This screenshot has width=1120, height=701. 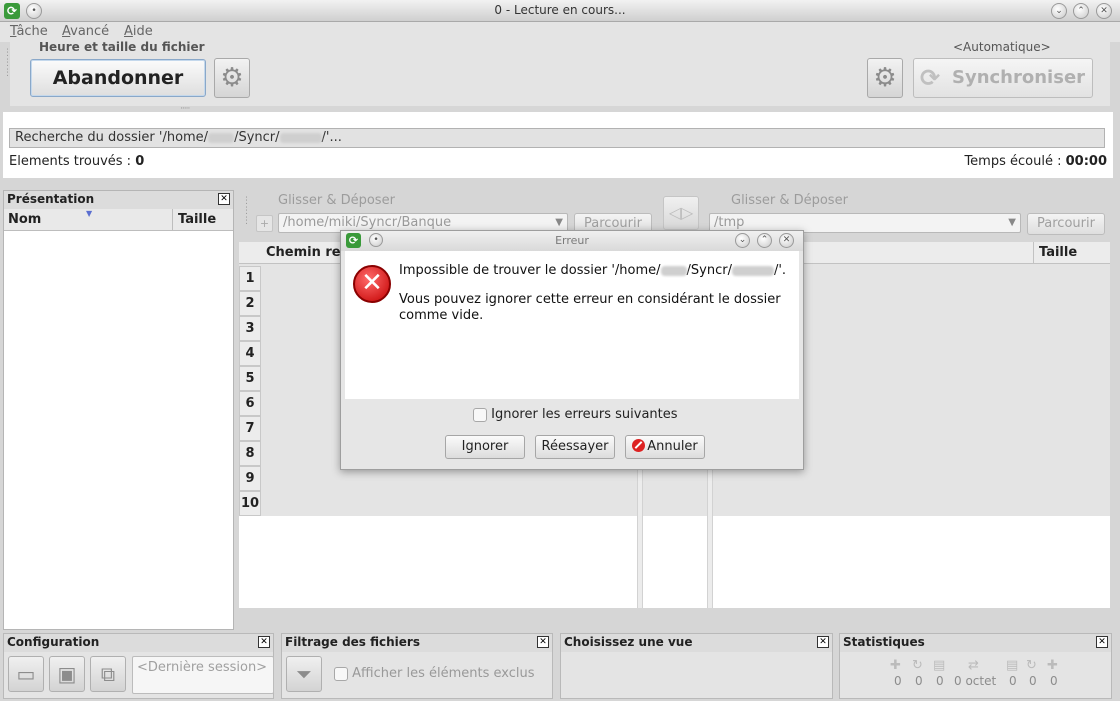 What do you see at coordinates (67, 674) in the screenshot?
I see `save-config-icon: ▣` at bounding box center [67, 674].